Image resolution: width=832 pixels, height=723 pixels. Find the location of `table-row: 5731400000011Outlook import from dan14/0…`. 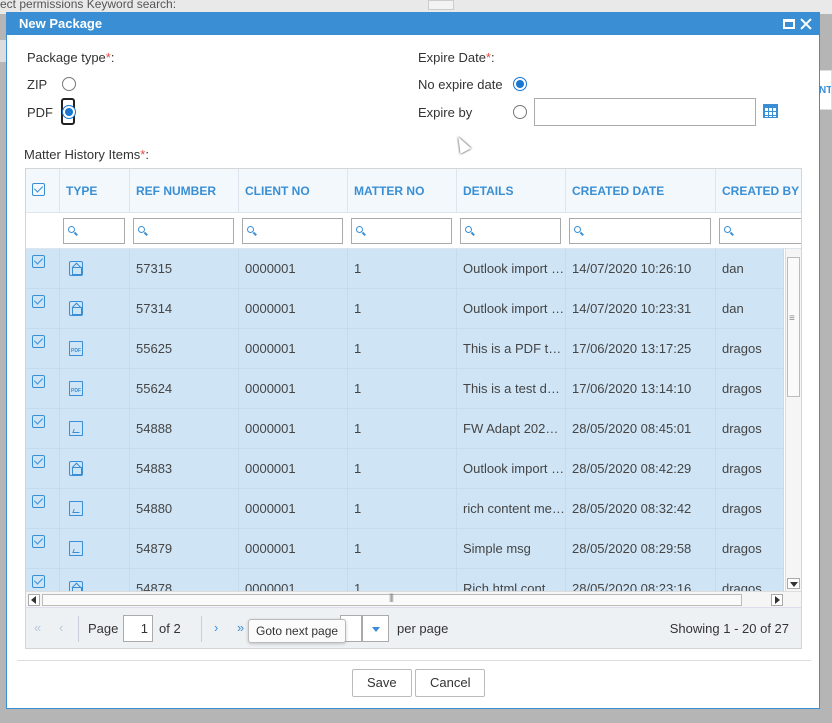

table-row: 5731400000011Outlook import from dan14/0… is located at coordinates (405, 309).